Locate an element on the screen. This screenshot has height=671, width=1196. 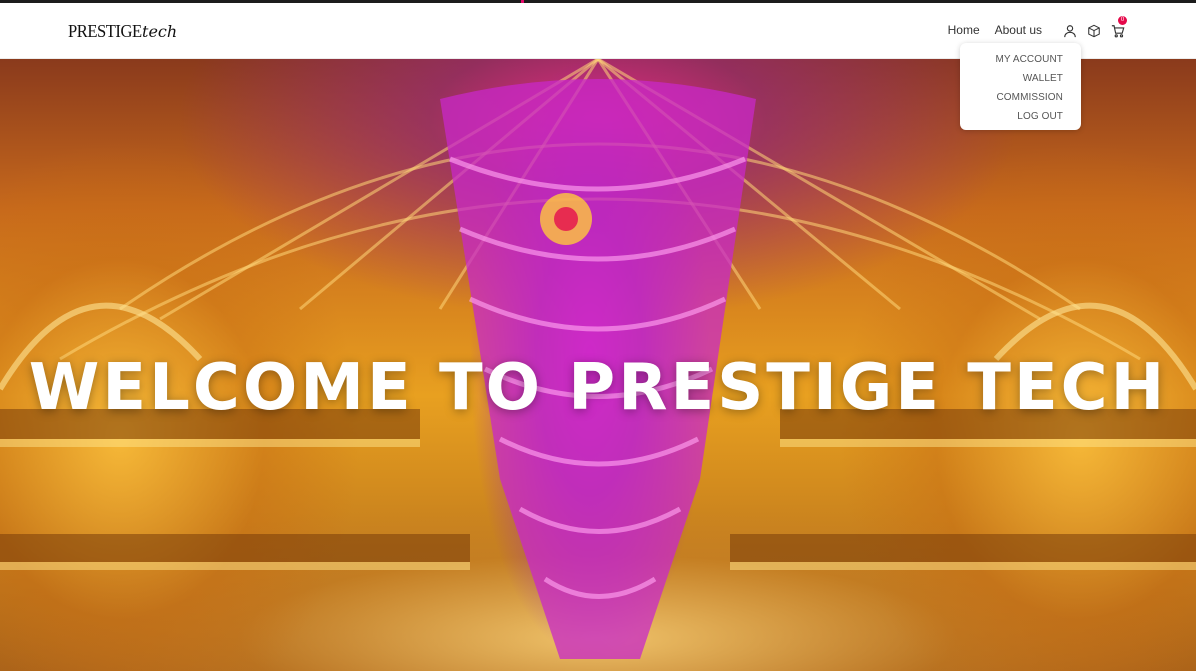
cart-icon: 0 is located at coordinates (1118, 27).